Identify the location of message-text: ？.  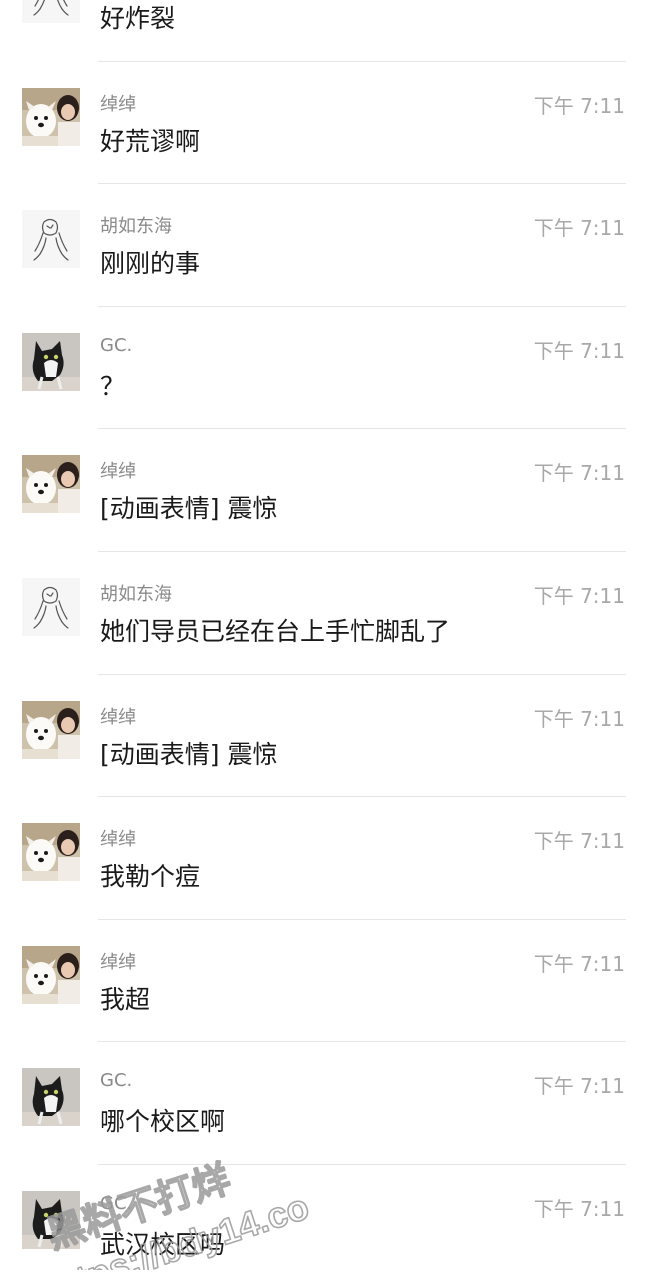
(113, 386).